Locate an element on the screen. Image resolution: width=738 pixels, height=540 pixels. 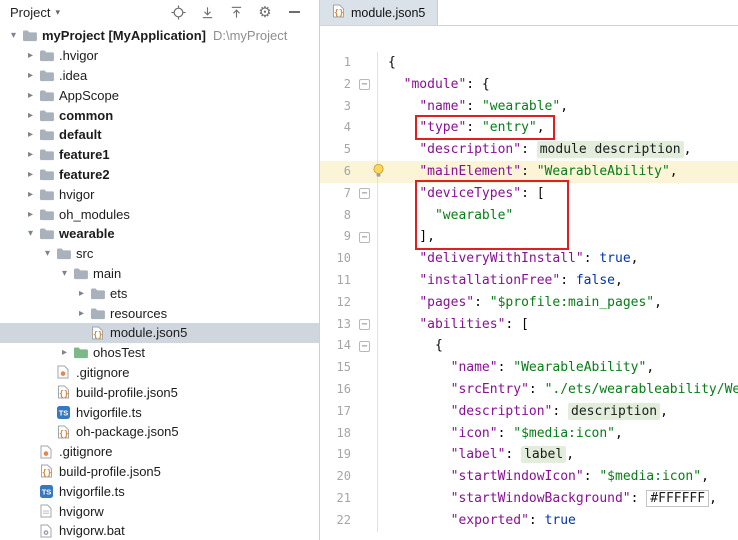
token: "name" is located at coordinates (474, 368).